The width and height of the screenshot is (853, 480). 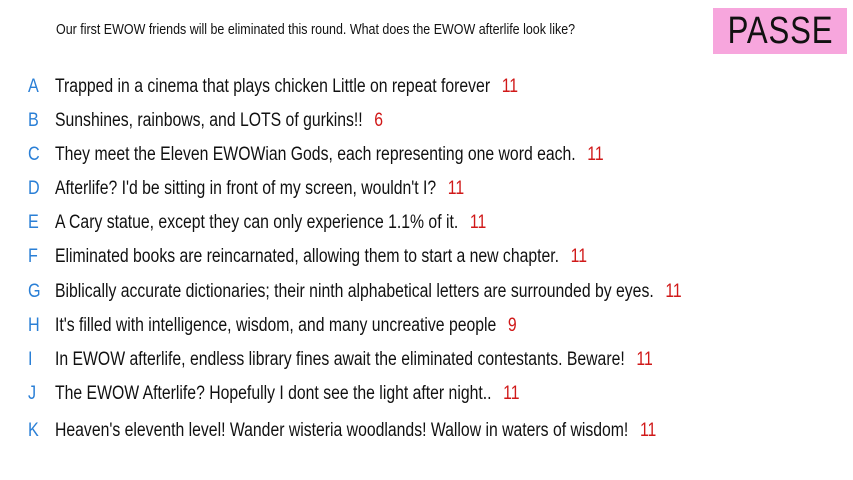 I want to click on passe-badge-label: PASSE, so click(x=780, y=31).